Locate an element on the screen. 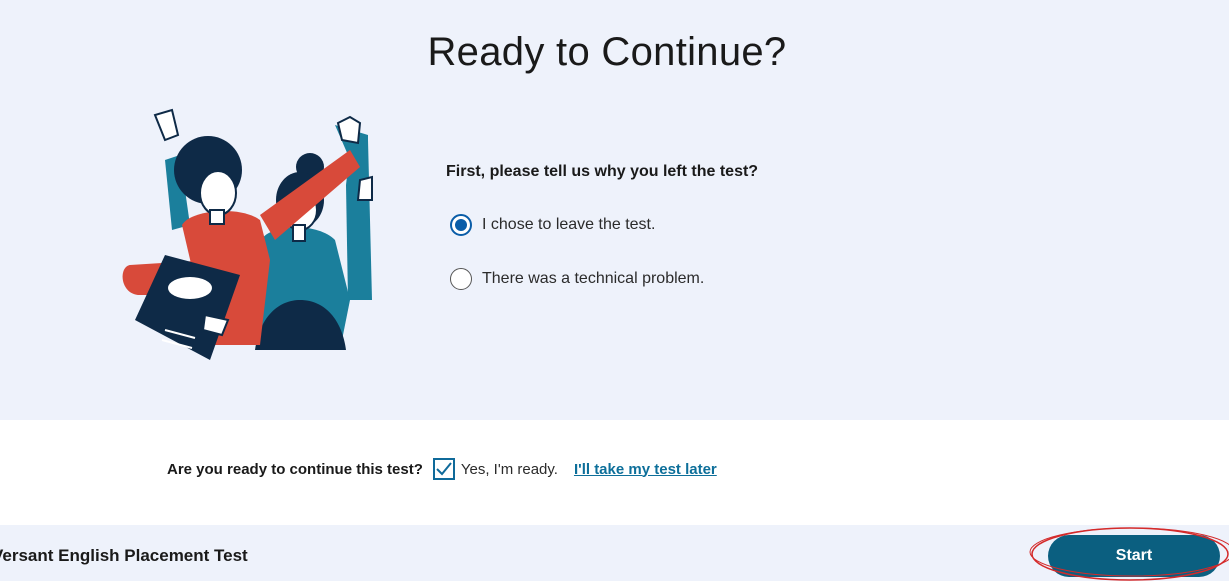  take-test-later-link: I'll take my test later is located at coordinates (645, 469).